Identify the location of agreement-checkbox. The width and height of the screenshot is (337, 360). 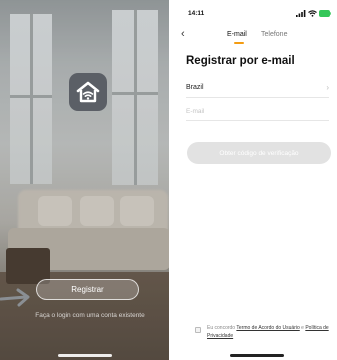
(198, 330).